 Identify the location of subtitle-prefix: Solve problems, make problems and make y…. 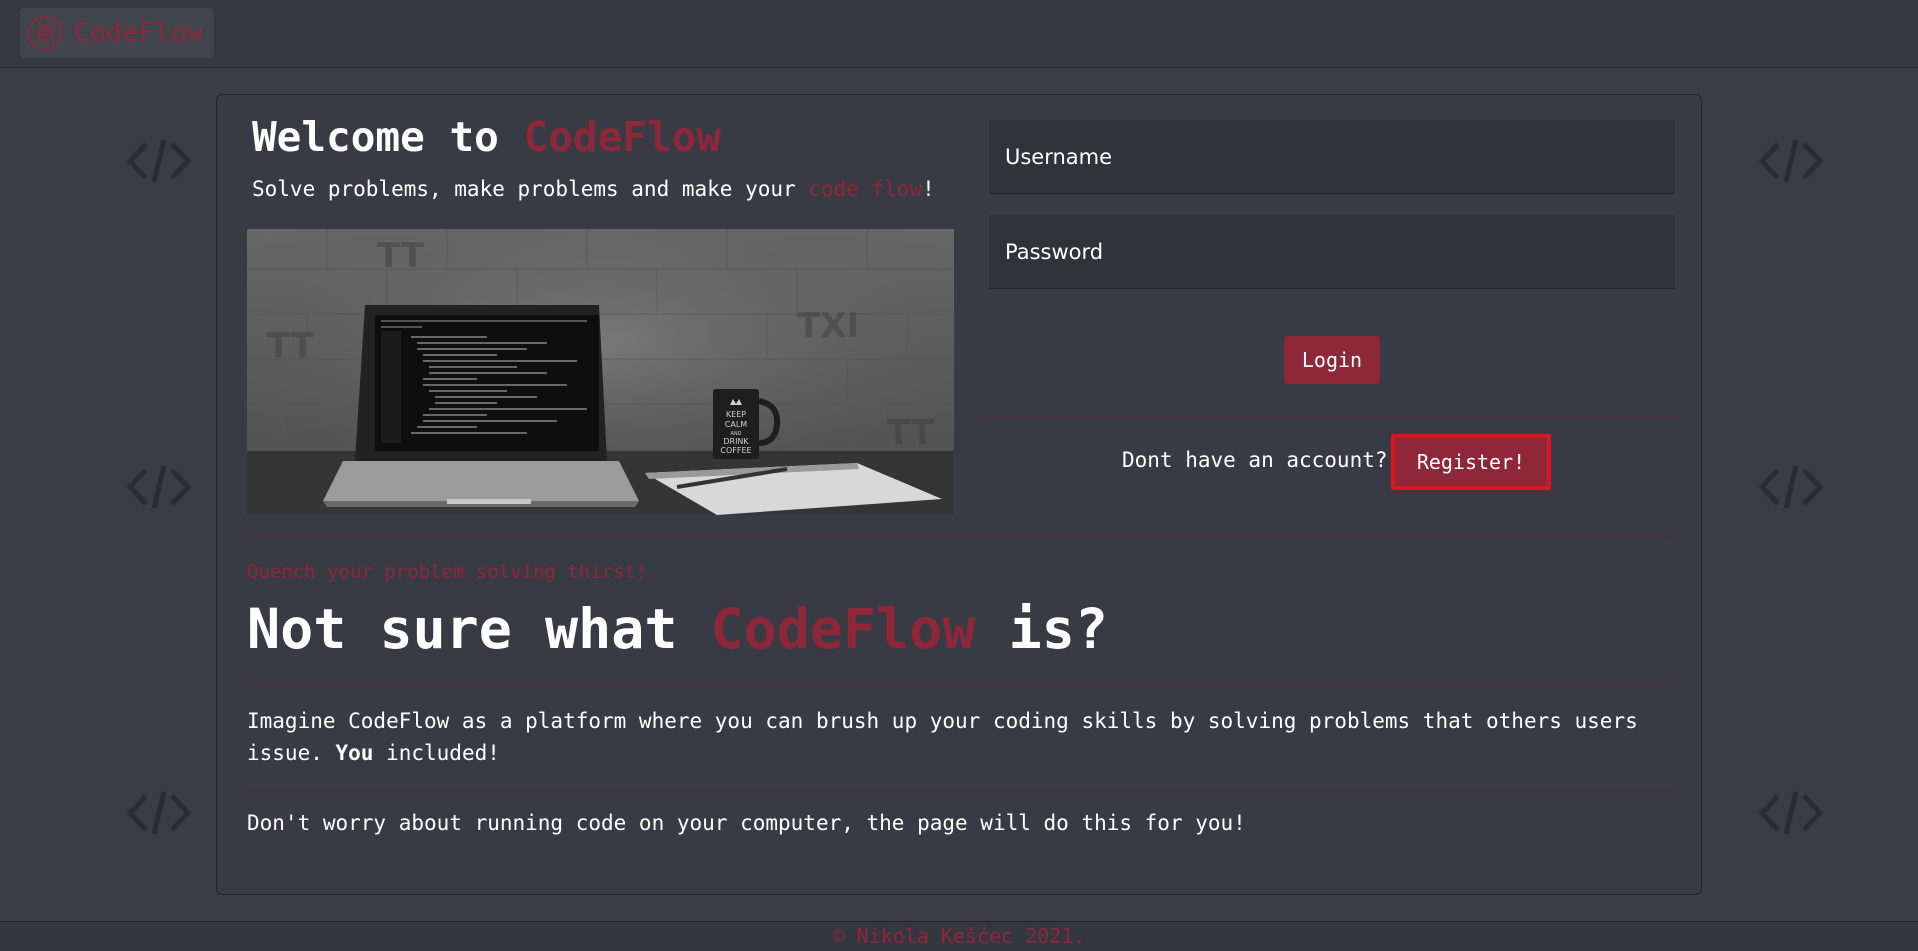
(530, 189).